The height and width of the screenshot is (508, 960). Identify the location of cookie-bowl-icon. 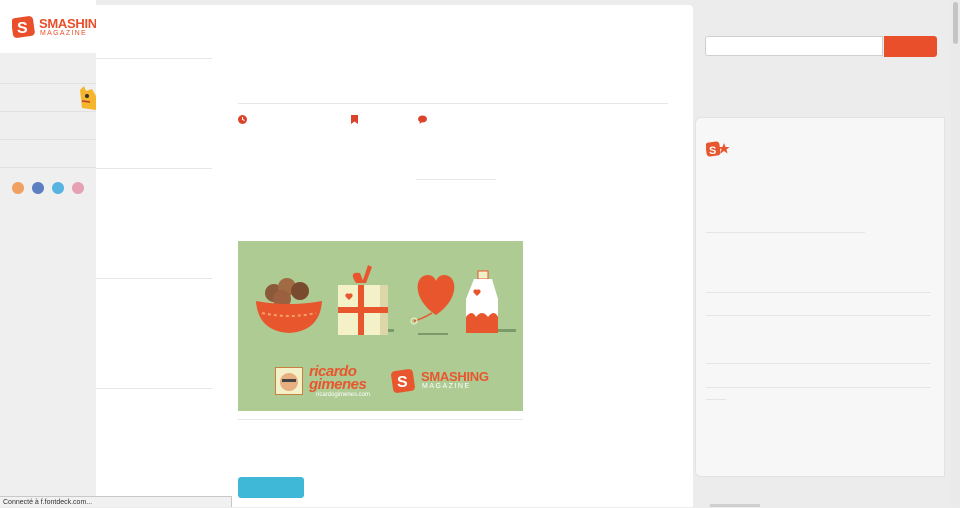
(289, 305).